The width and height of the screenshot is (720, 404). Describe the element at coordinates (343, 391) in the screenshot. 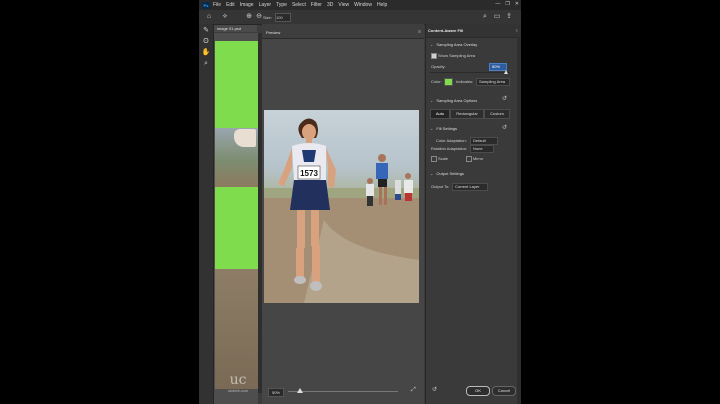

I see `zoom-slider-track` at that location.